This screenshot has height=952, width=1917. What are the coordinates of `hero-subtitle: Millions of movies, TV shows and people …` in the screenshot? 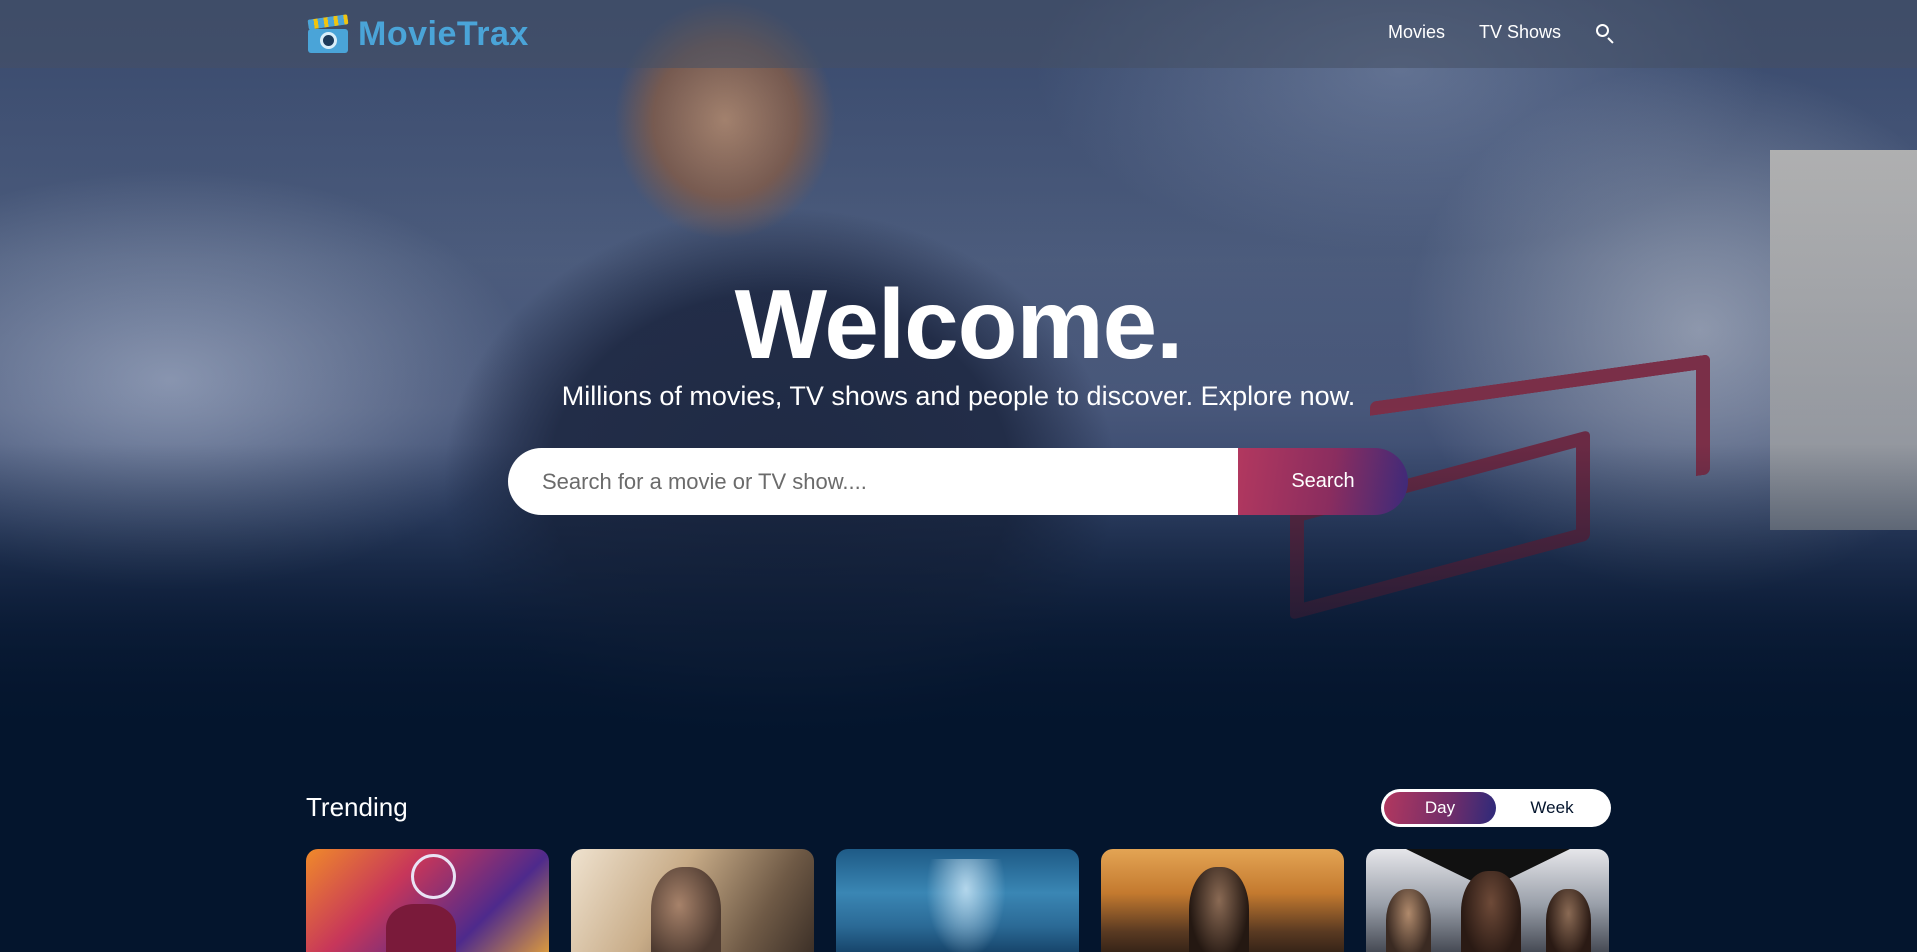 It's located at (958, 396).